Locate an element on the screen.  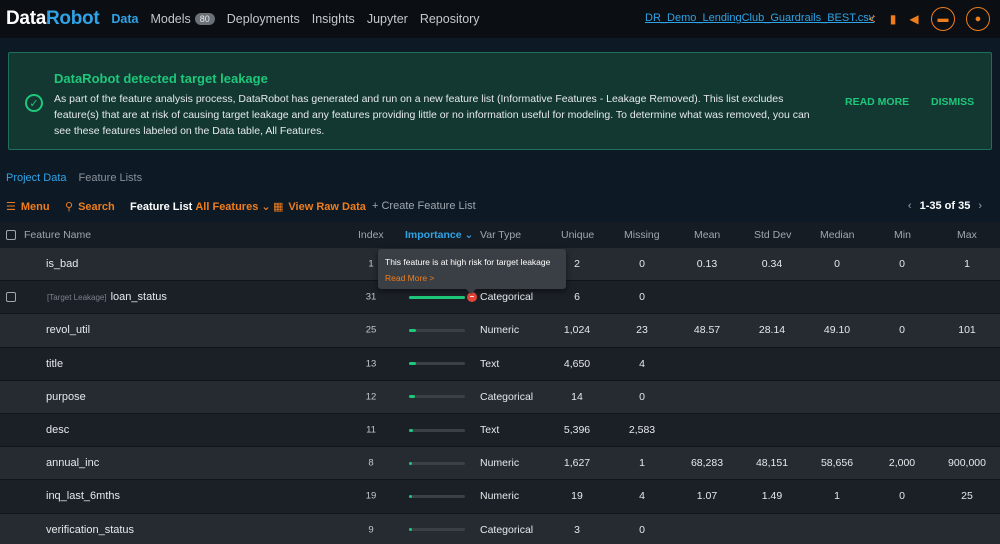
prev-page-icon: ‹ is located at coordinates (910, 206).